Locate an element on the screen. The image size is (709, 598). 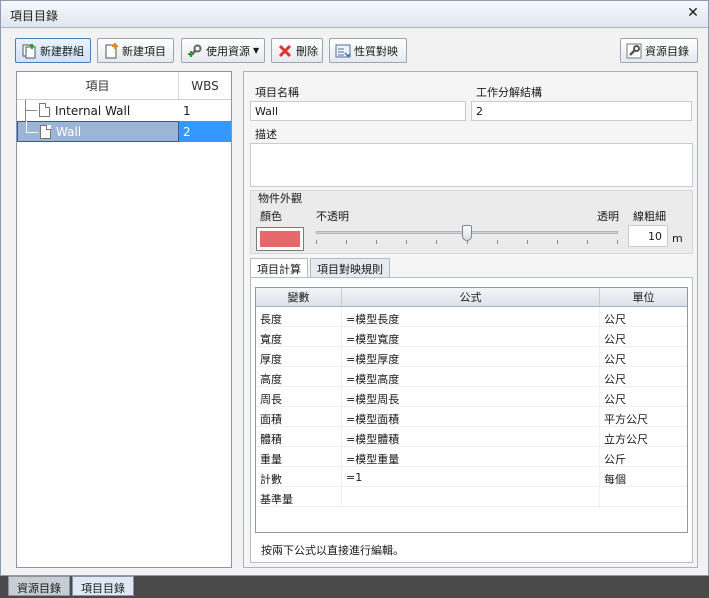
color-label: 顏色 is located at coordinates (271, 216).